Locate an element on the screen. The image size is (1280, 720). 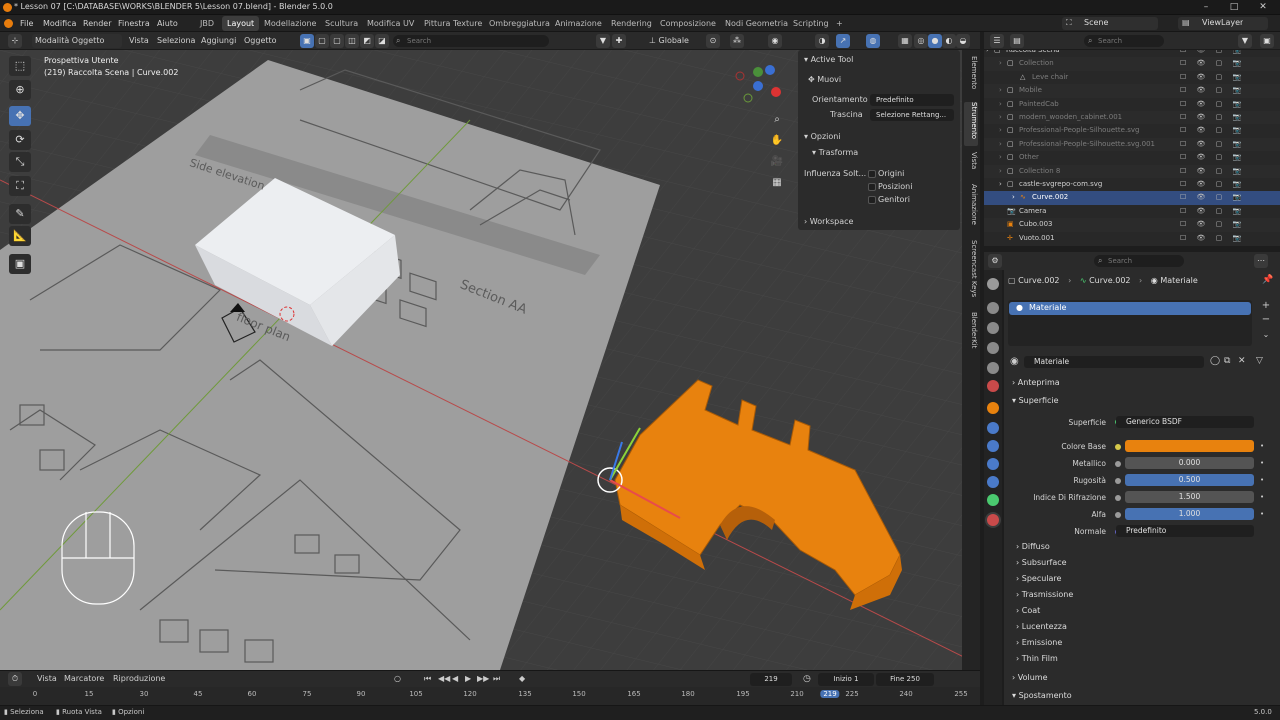
properties-options-icon: ⋯ is located at coordinates (1261, 261).